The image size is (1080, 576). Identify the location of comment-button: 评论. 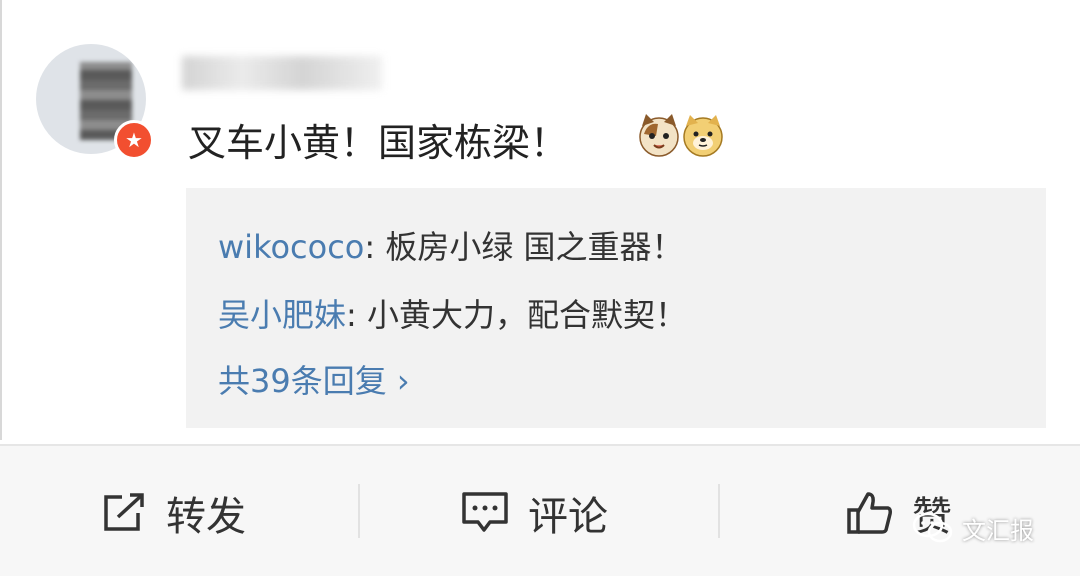
(534, 514).